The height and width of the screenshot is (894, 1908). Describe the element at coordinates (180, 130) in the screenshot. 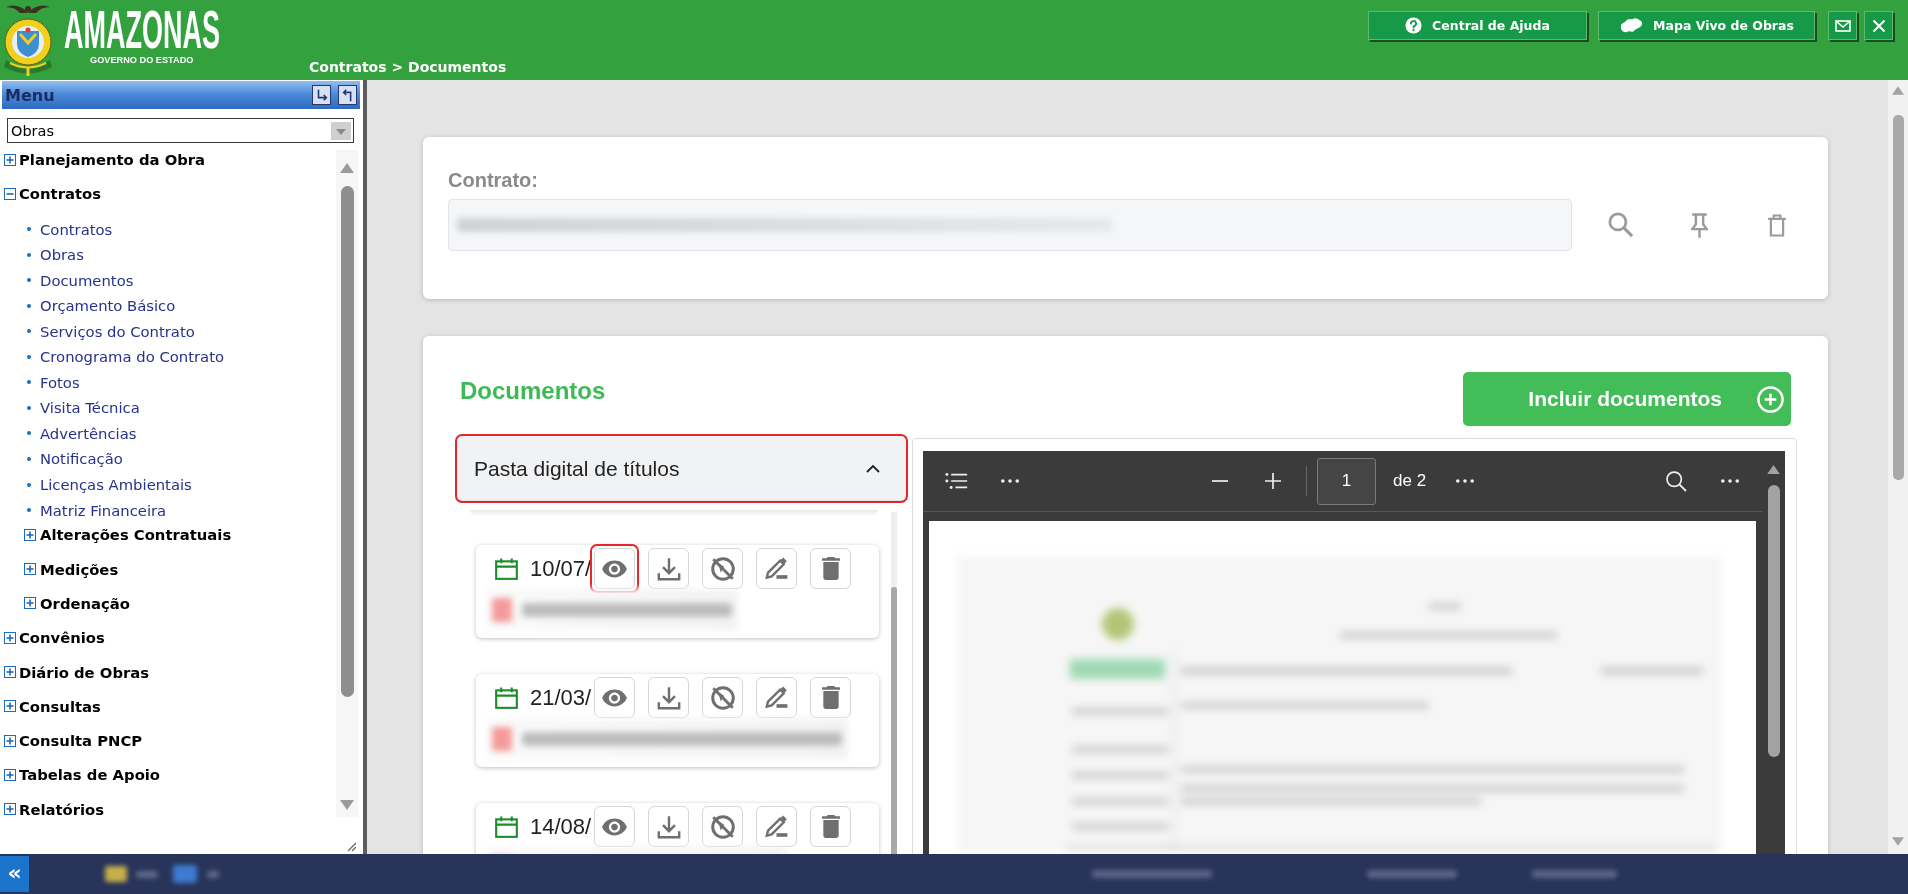

I see `module-select: Obras` at that location.